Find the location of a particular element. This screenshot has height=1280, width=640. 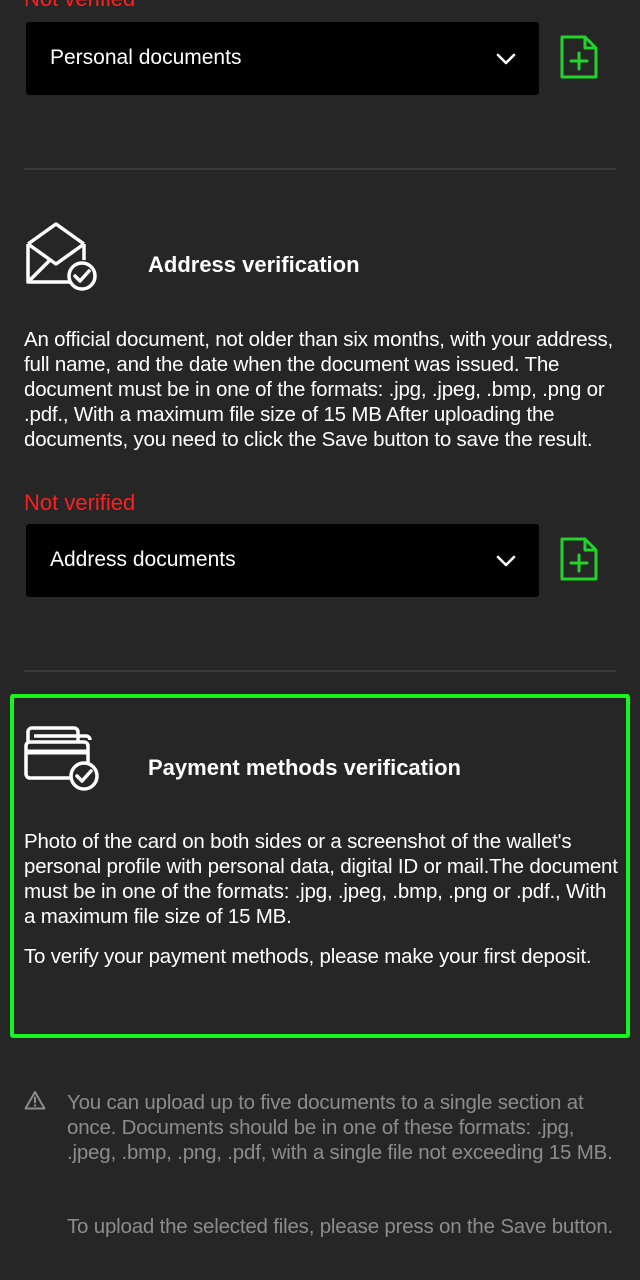

cards-check-icon is located at coordinates (61, 758).